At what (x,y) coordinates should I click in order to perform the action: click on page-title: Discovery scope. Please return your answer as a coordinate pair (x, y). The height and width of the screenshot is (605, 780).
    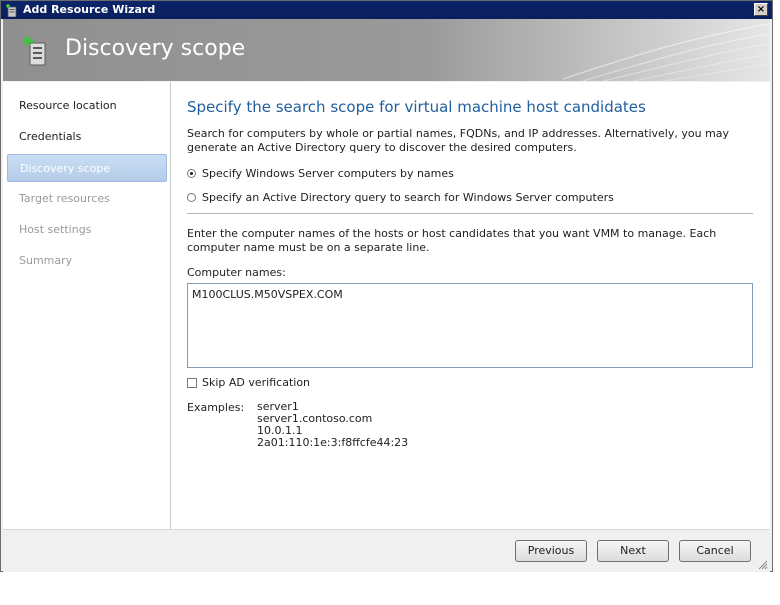
    Looking at the image, I should click on (155, 48).